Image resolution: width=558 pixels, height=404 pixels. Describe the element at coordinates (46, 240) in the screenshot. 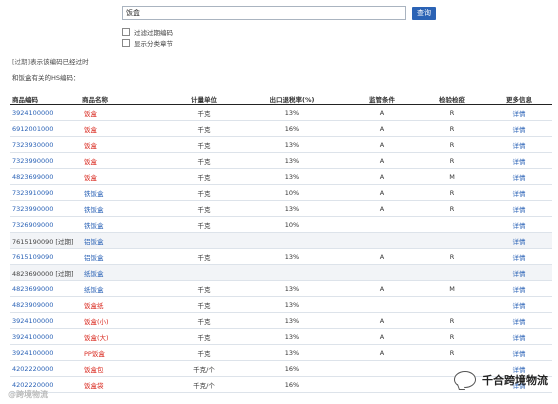

I see `hs-code-cell: 7615190090 [过期]` at that location.